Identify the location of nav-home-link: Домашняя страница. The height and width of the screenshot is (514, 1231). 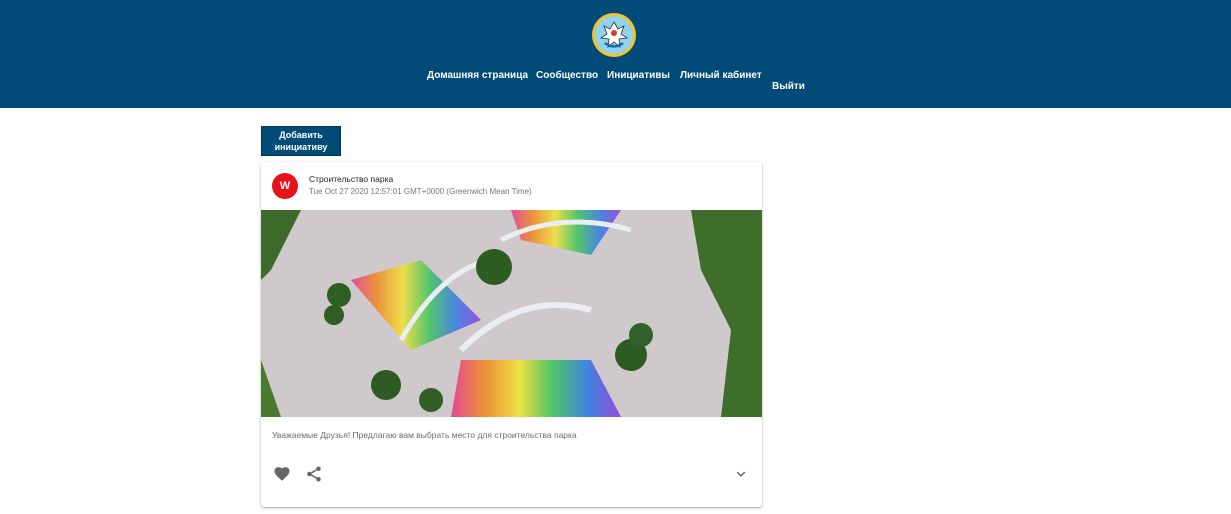
(477, 75).